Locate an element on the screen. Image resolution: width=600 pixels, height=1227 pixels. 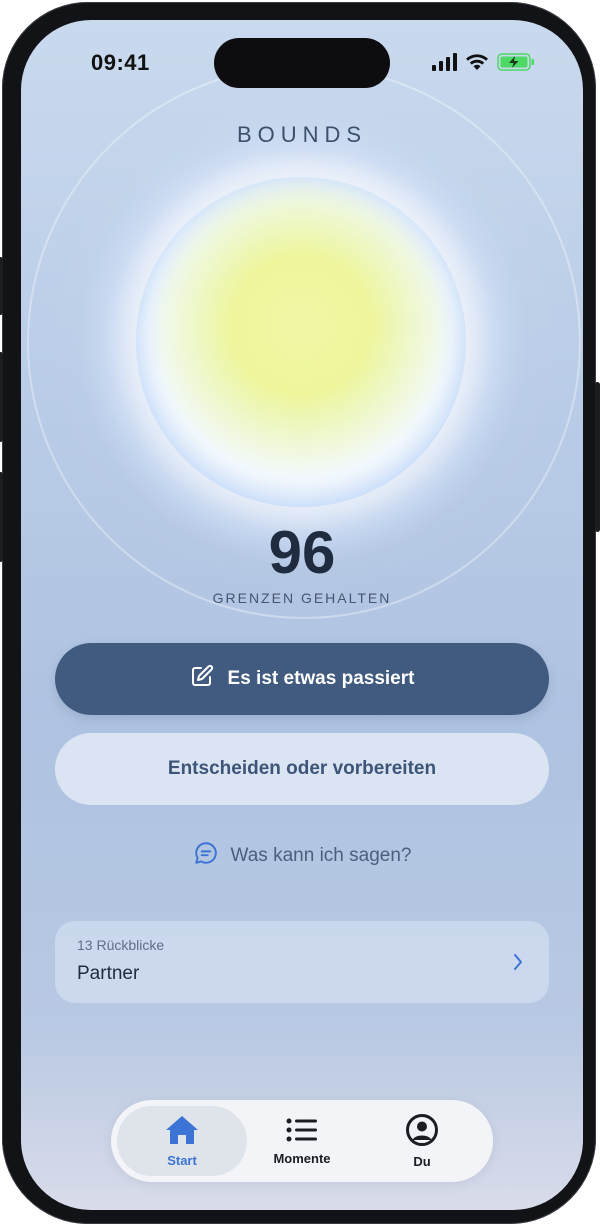
boundaries-count: 96 is located at coordinates (302, 552).